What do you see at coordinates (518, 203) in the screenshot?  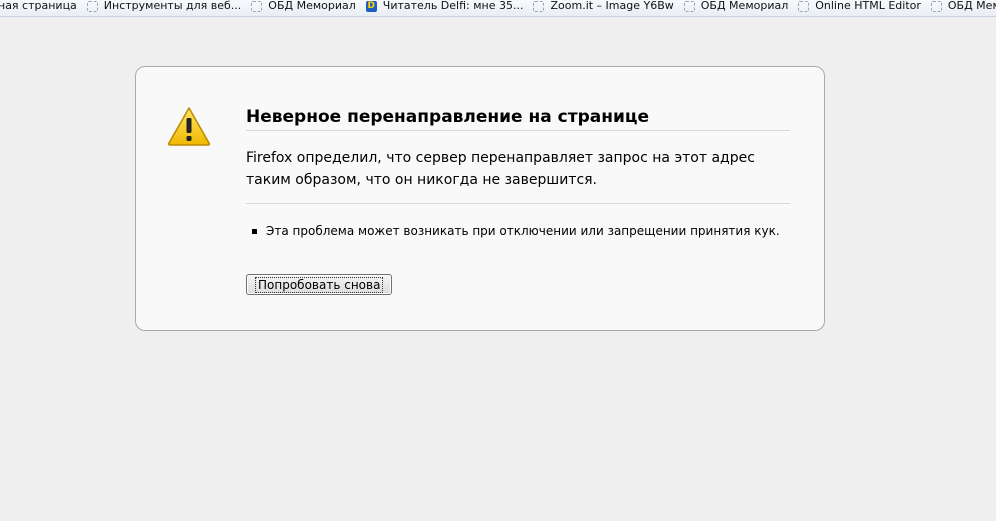 I see `divider` at bounding box center [518, 203].